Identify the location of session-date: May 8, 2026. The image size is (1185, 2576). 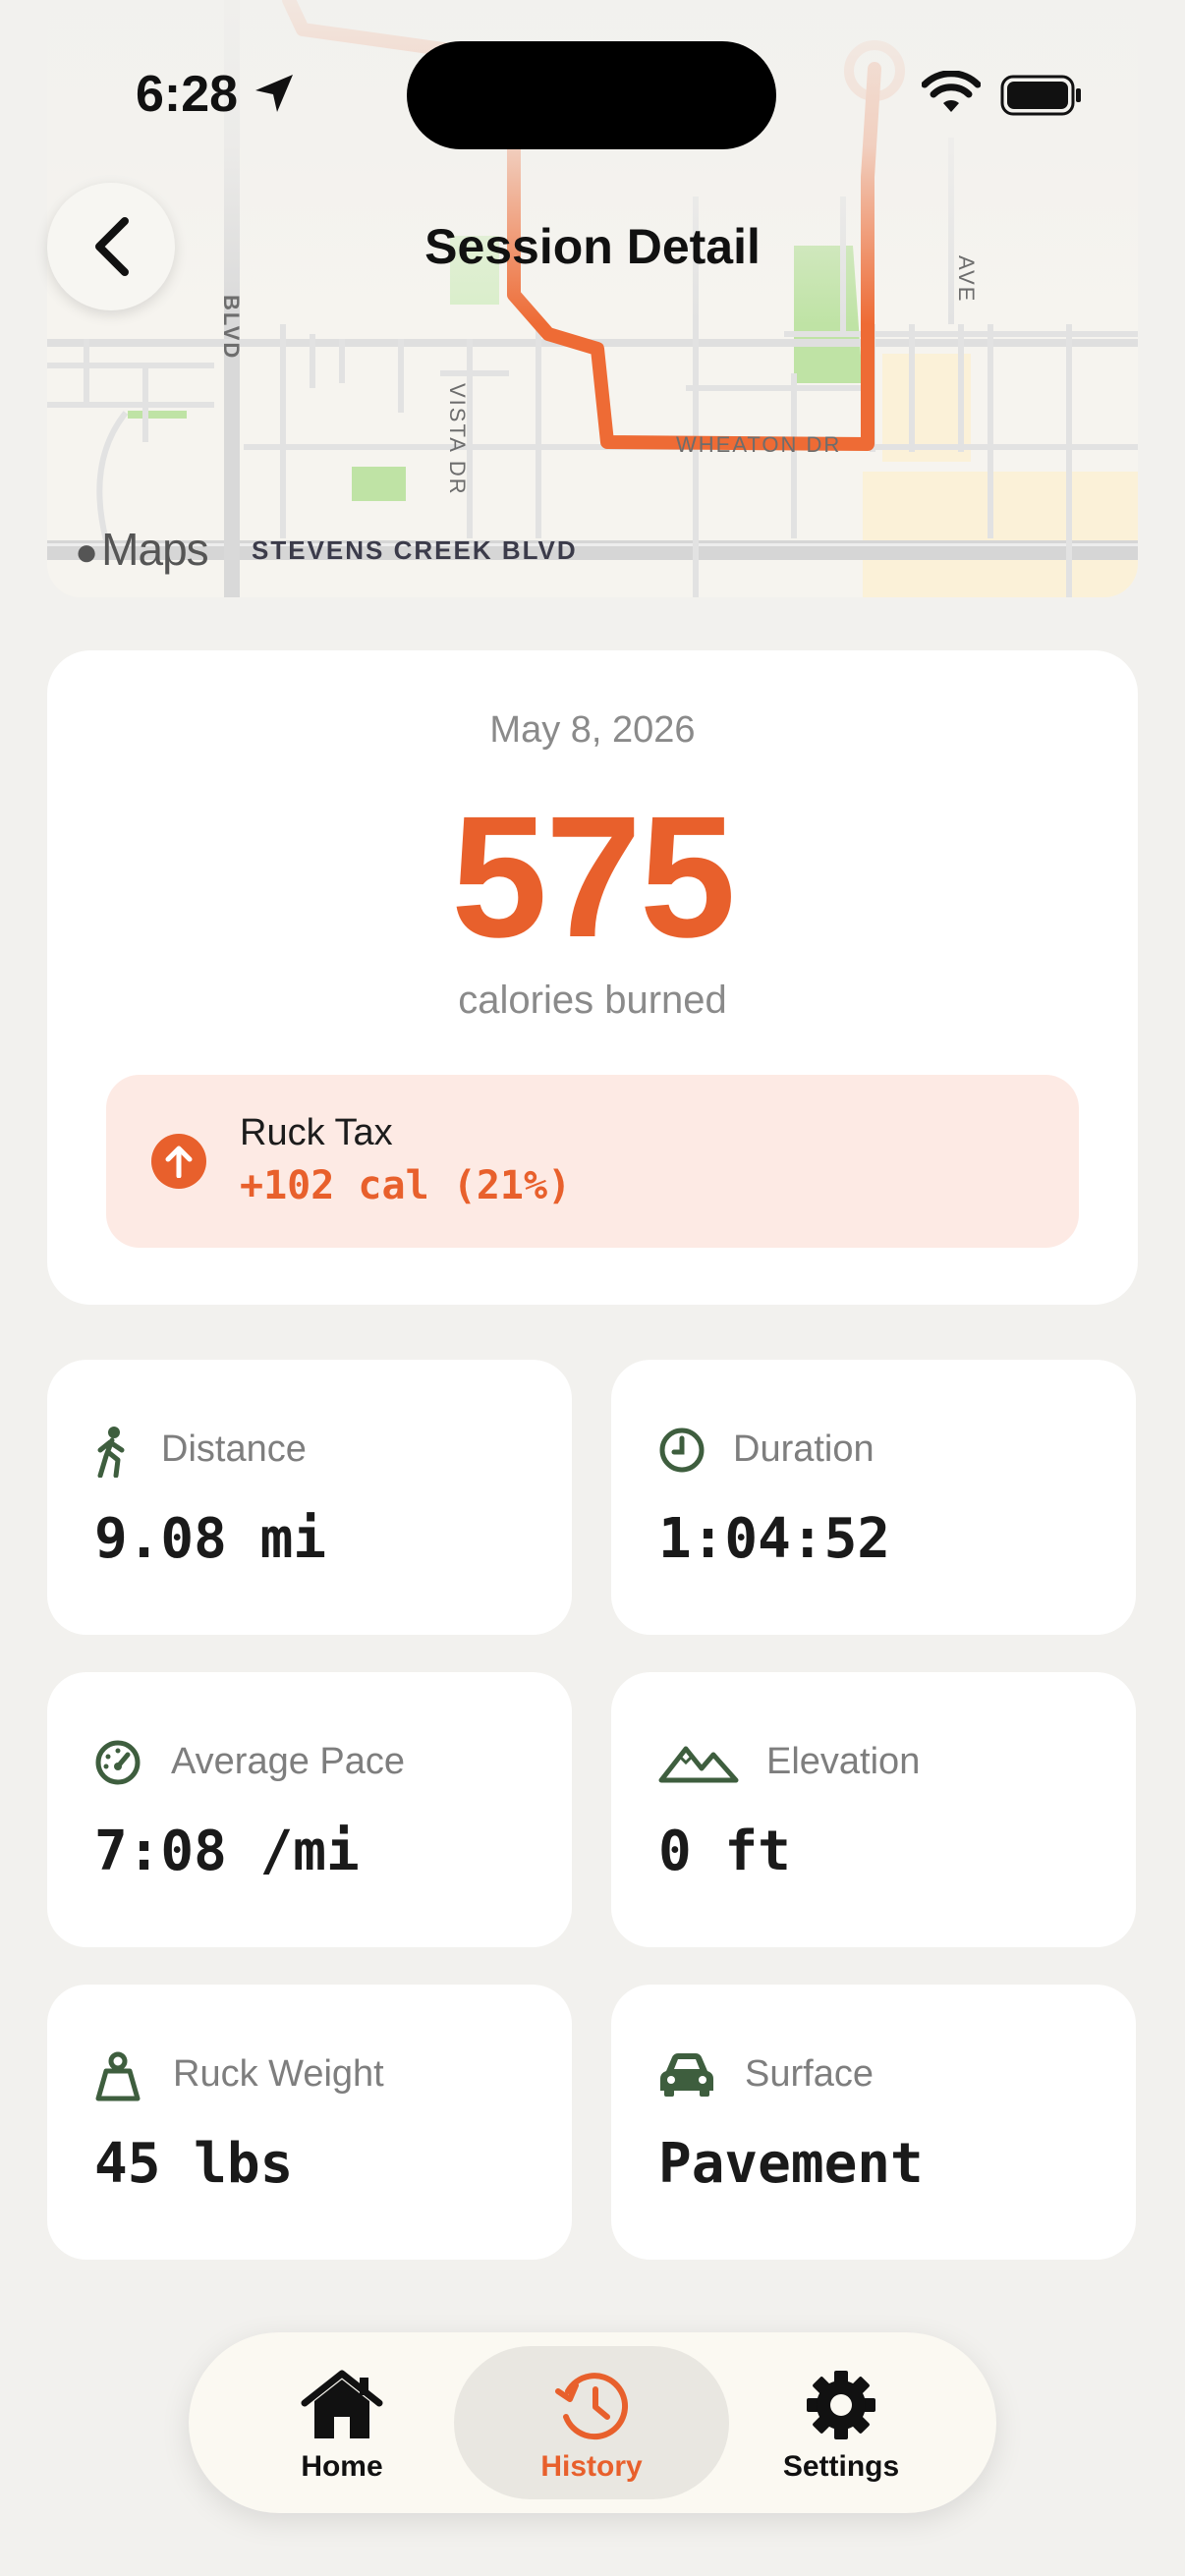
(592, 730).